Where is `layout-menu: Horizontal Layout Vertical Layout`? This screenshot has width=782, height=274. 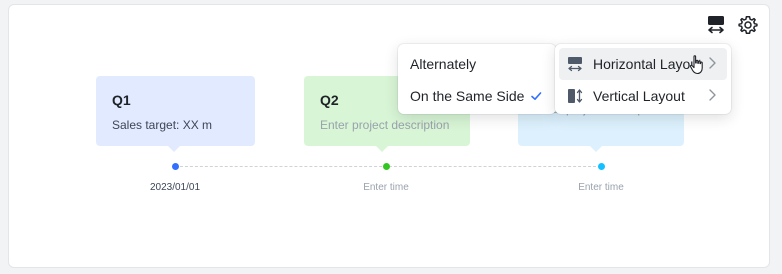
layout-menu: Horizontal Layout Vertical Layout is located at coordinates (643, 79).